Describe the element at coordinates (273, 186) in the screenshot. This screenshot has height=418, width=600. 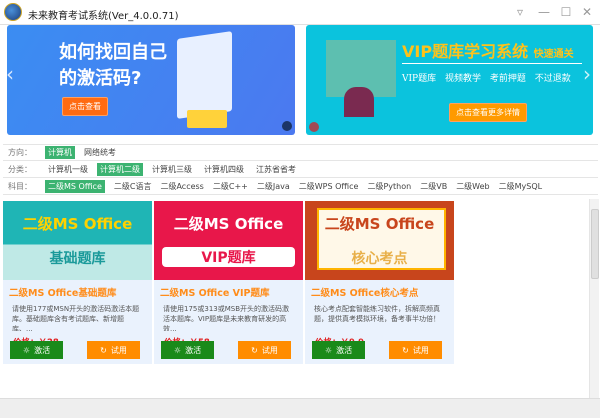
I see `chip-subject: 二级Java` at that location.